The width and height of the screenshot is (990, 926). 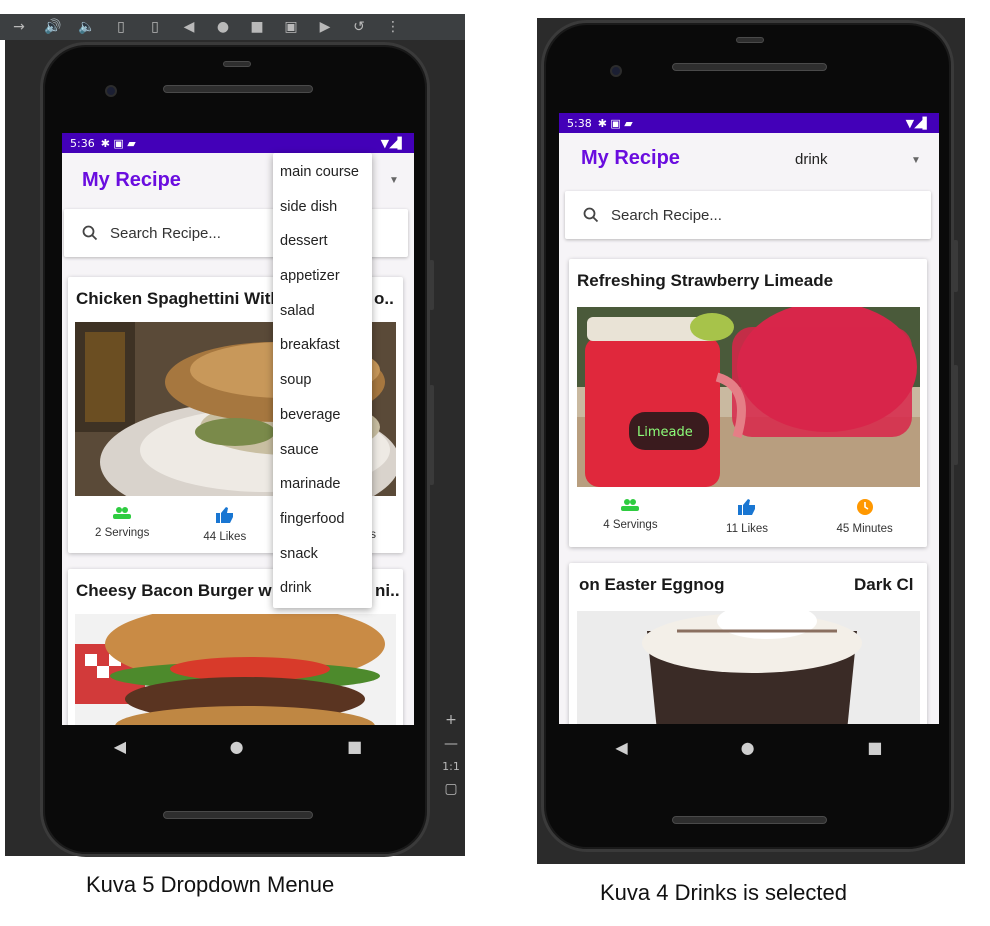 What do you see at coordinates (387, 590) in the screenshot?
I see `recipe-title-tail: ni..` at bounding box center [387, 590].